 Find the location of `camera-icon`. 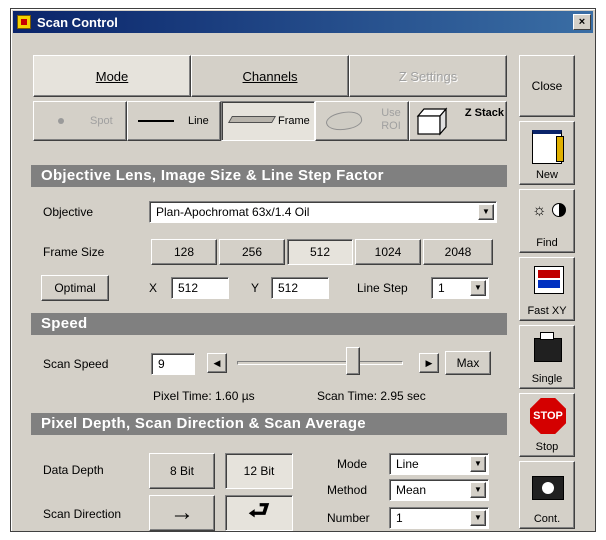

camera-icon is located at coordinates (548, 350).